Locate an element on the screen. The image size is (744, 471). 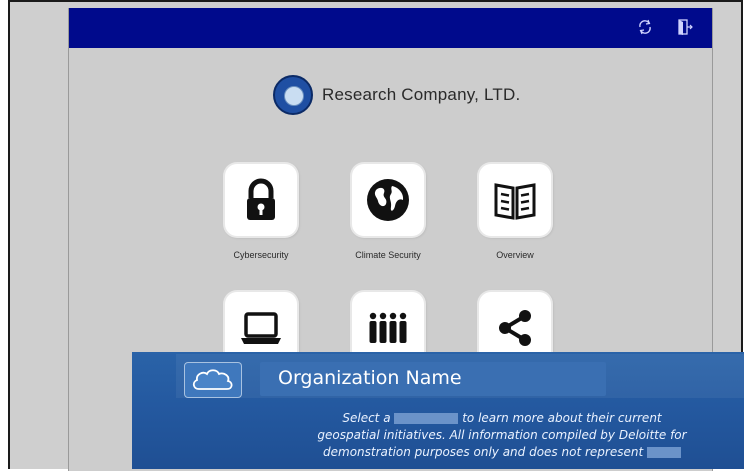
tile-label-cybersecurity: Cybersecurity is located at coordinates (261, 255).